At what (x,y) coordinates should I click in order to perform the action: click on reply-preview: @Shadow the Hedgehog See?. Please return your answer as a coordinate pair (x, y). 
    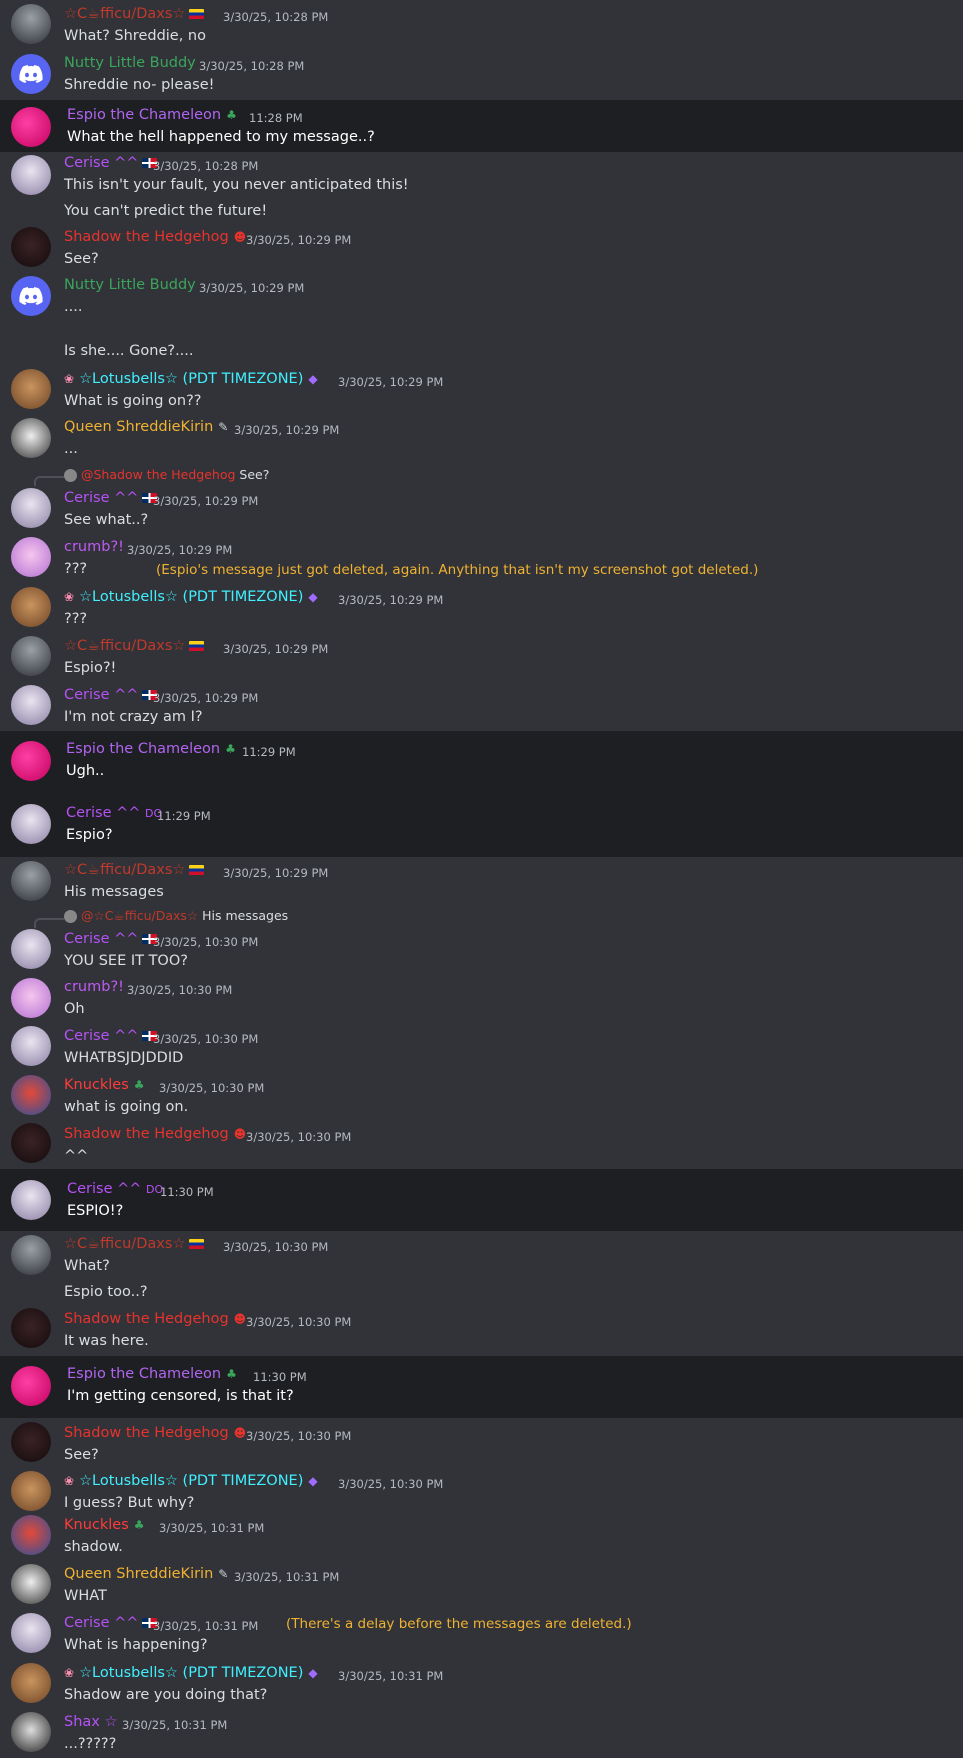
    Looking at the image, I should click on (166, 474).